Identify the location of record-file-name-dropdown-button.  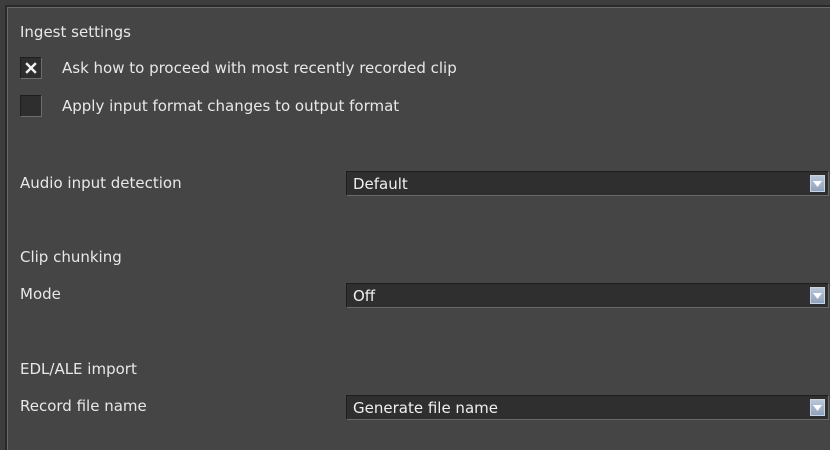
(817, 407).